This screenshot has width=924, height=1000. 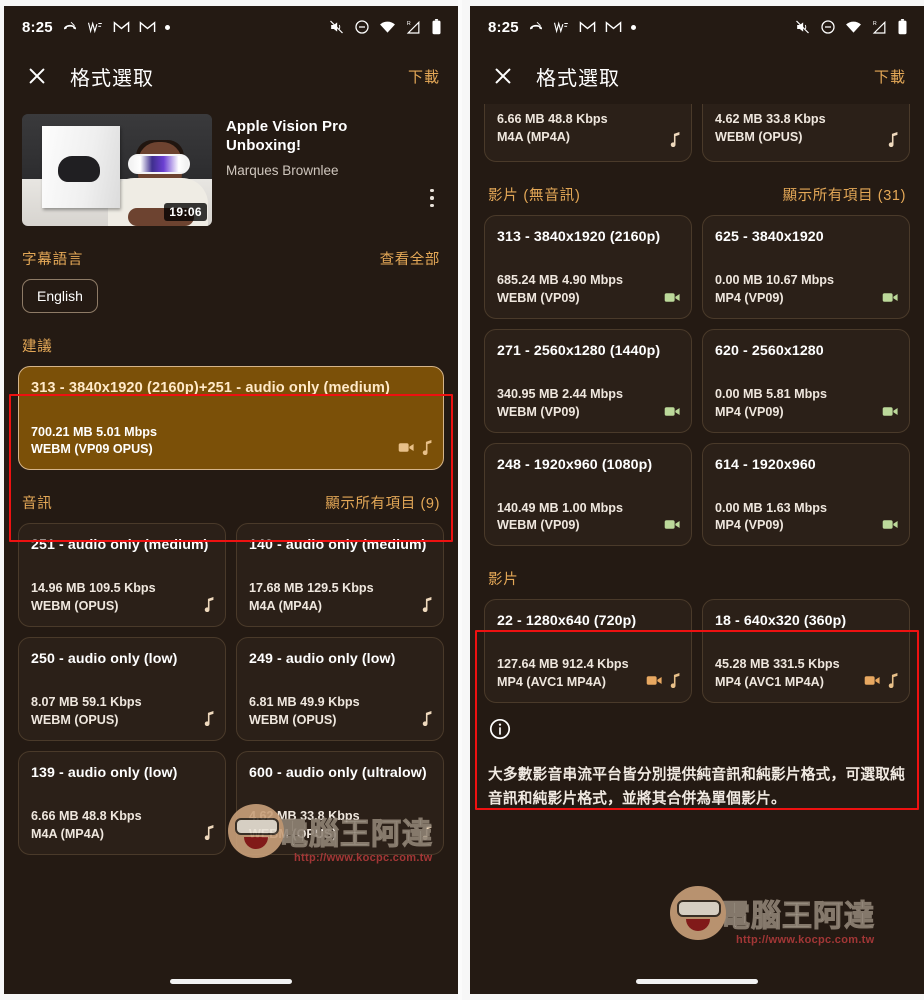 What do you see at coordinates (67, 833) in the screenshot?
I see `format-card-format: M4A (MP4A)` at bounding box center [67, 833].